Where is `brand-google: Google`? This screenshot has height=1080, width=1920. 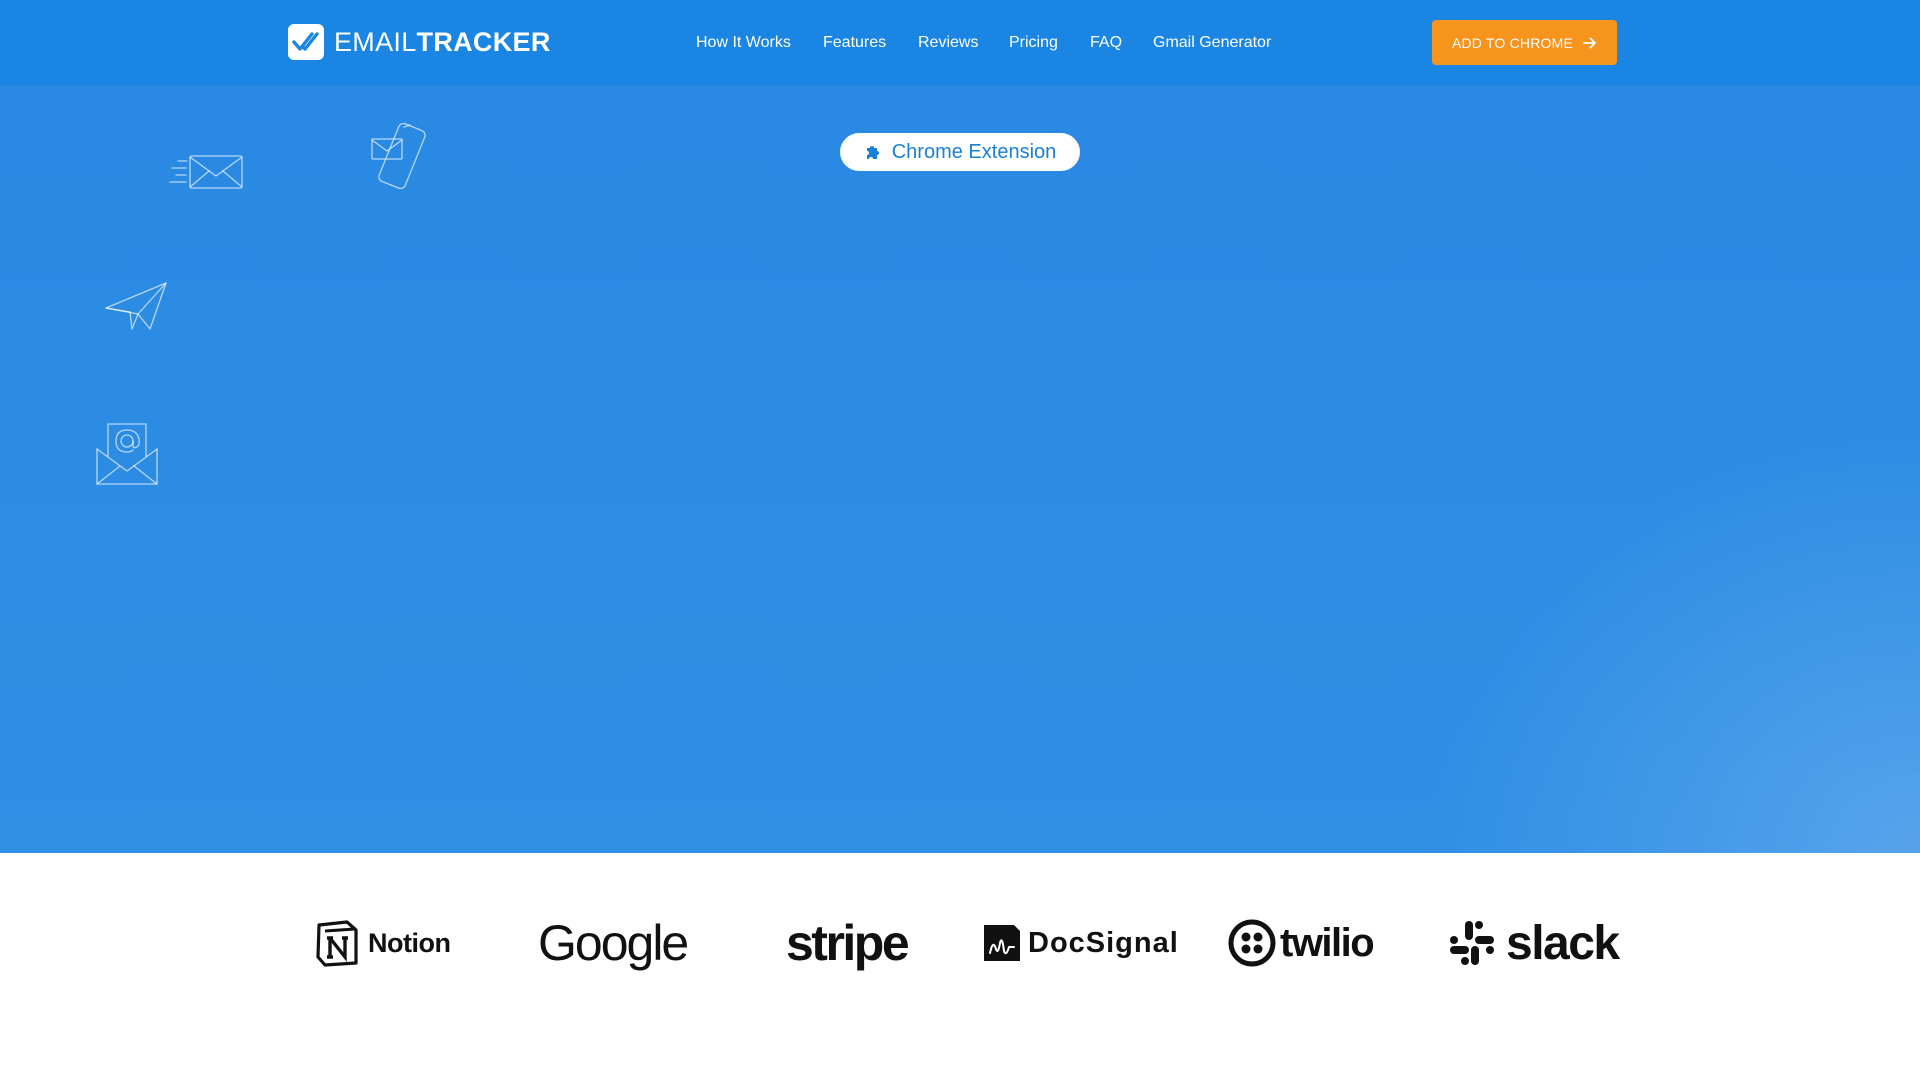
brand-google: Google is located at coordinates (613, 943).